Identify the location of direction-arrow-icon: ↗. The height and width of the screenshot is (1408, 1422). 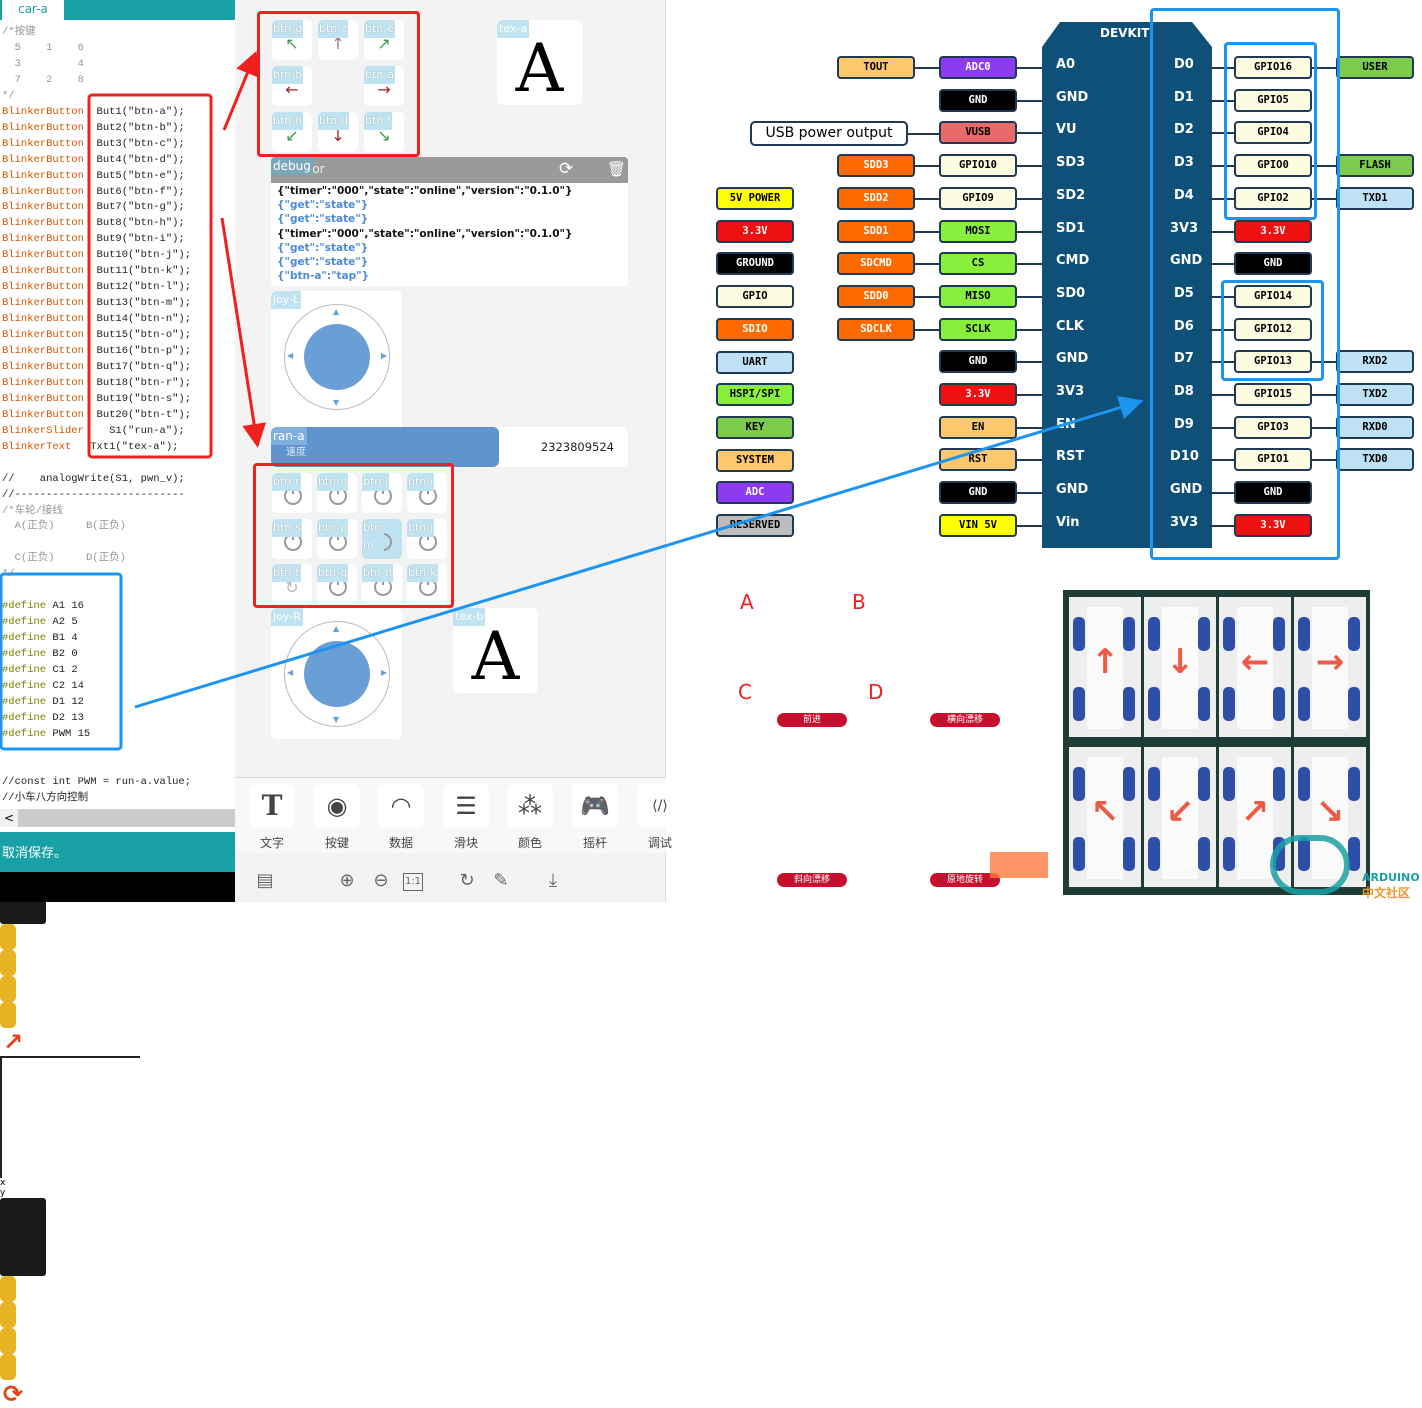
(13, 1042).